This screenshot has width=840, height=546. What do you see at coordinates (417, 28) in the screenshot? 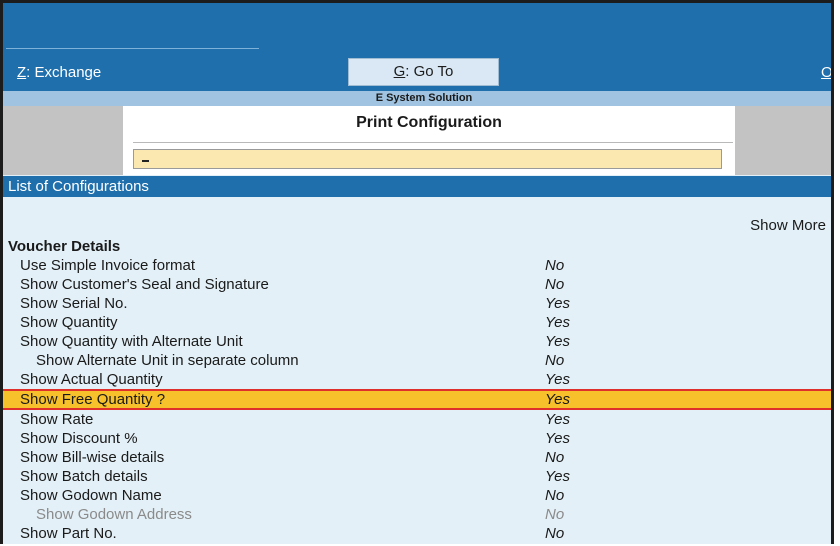
I see `title-bar` at bounding box center [417, 28].